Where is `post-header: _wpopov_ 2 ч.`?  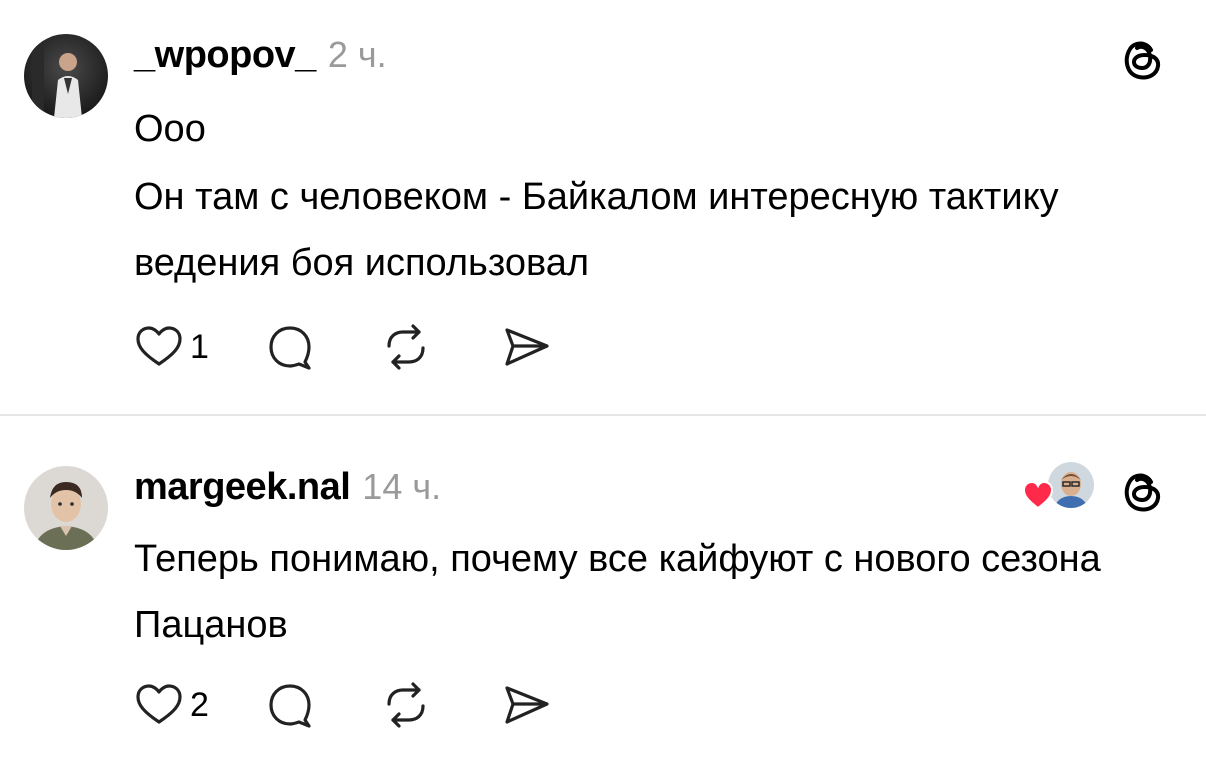 post-header: _wpopov_ 2 ч. is located at coordinates (260, 55).